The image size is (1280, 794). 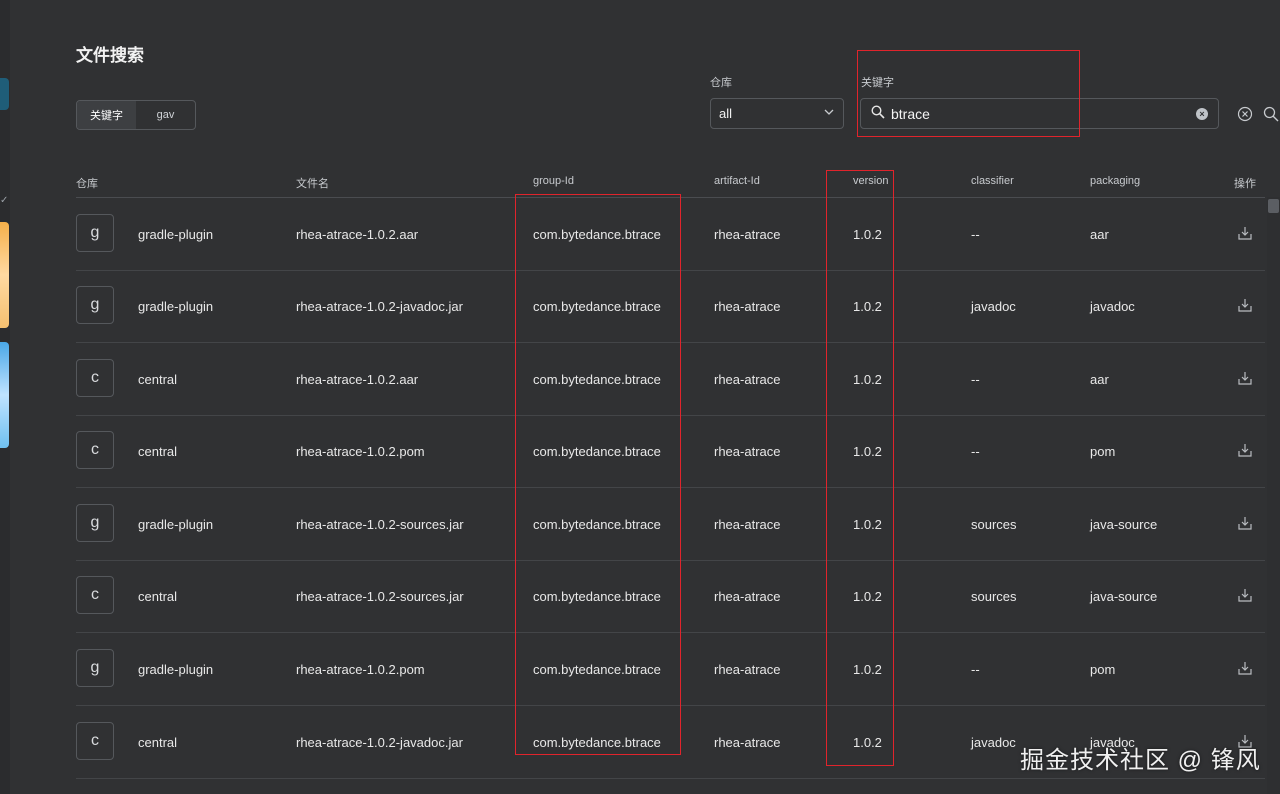 I want to click on page-title: 文件搜索, so click(x=110, y=55).